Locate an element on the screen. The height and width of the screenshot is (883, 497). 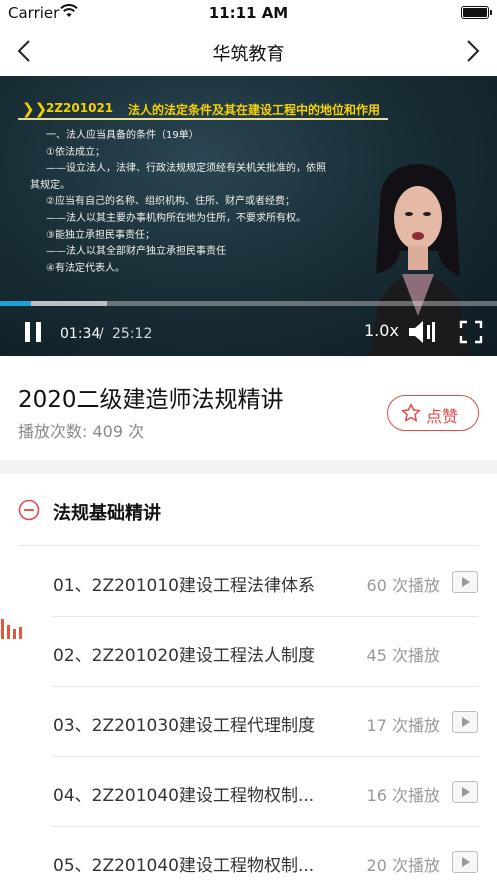
lesson-play-count: 45 次播放 is located at coordinates (403, 655).